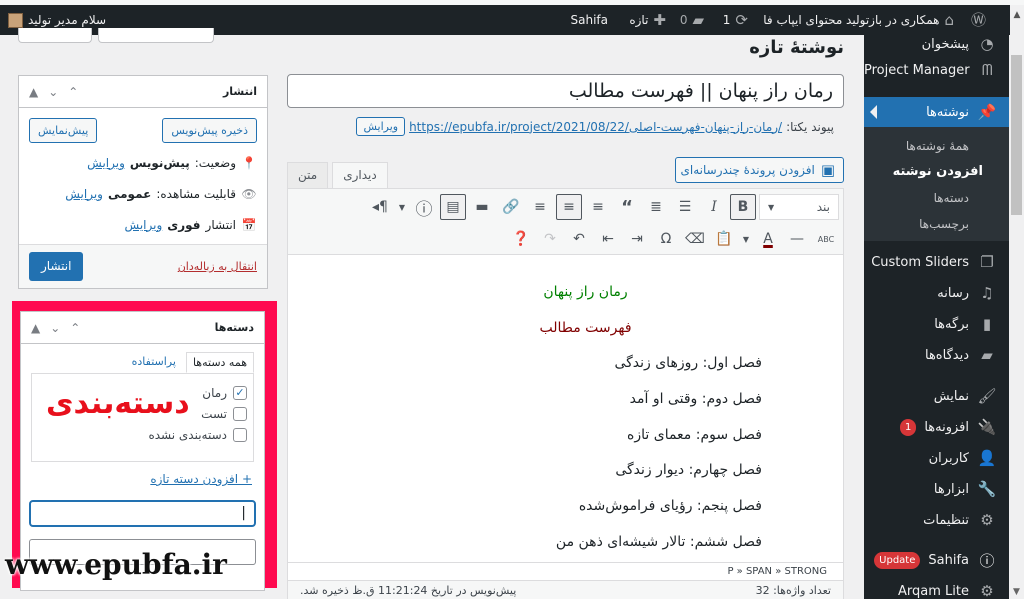  Describe the element at coordinates (201, 479) in the screenshot. I see `add-new-category-link: + افزودن دسته تازه` at that location.